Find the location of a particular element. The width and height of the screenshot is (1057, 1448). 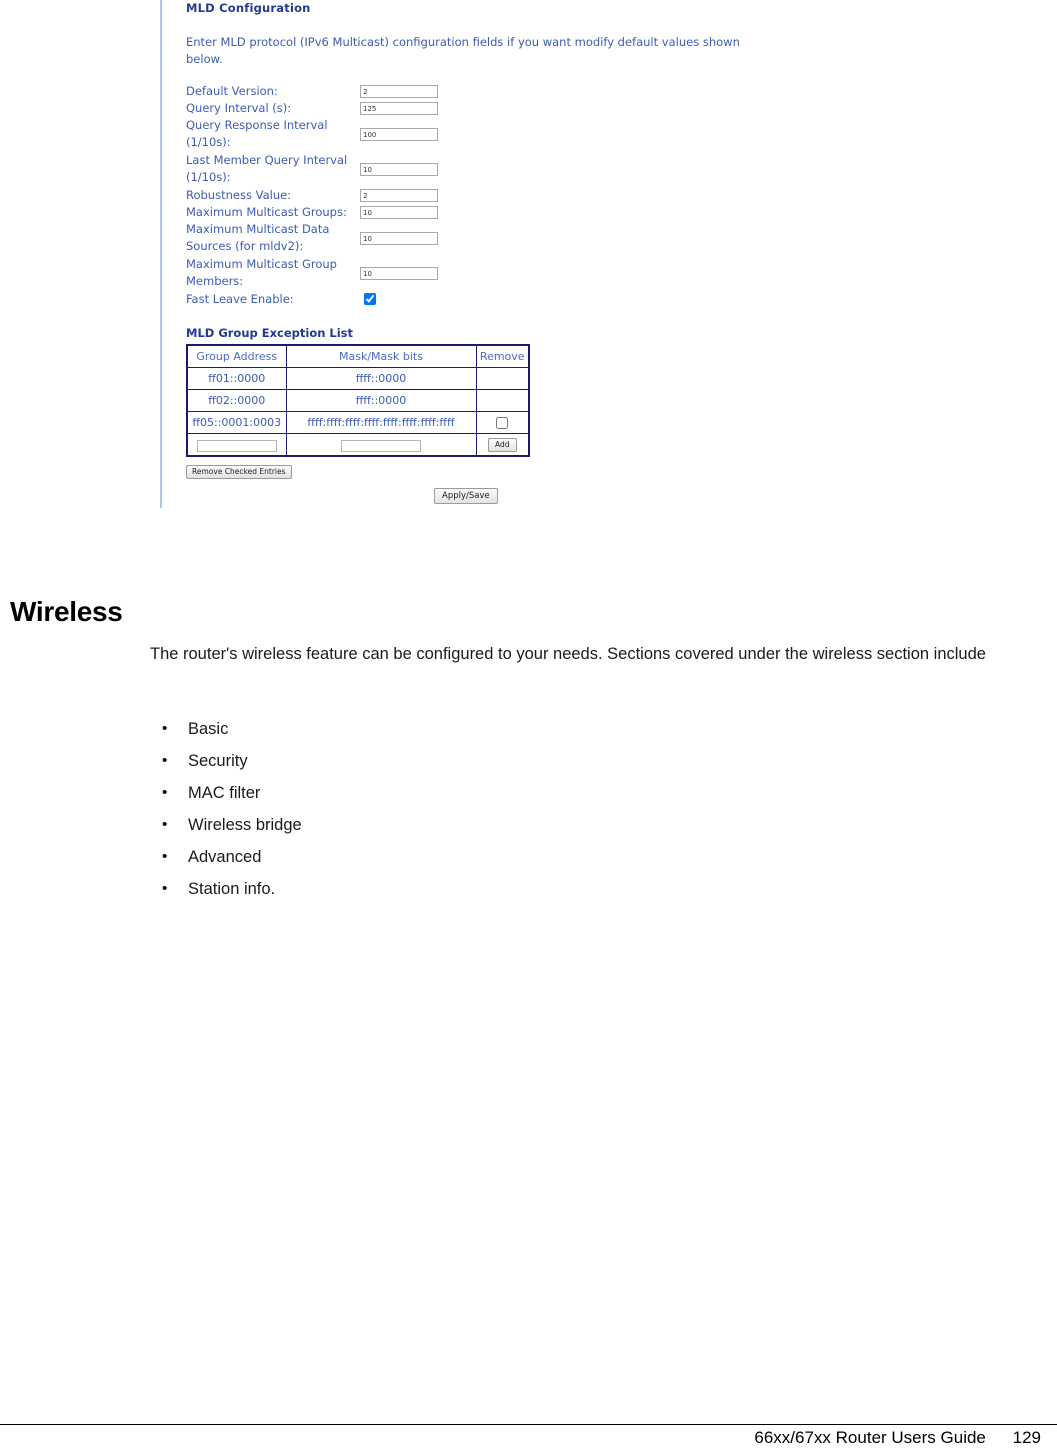

input-maximum-multicast-groups is located at coordinates (399, 212).